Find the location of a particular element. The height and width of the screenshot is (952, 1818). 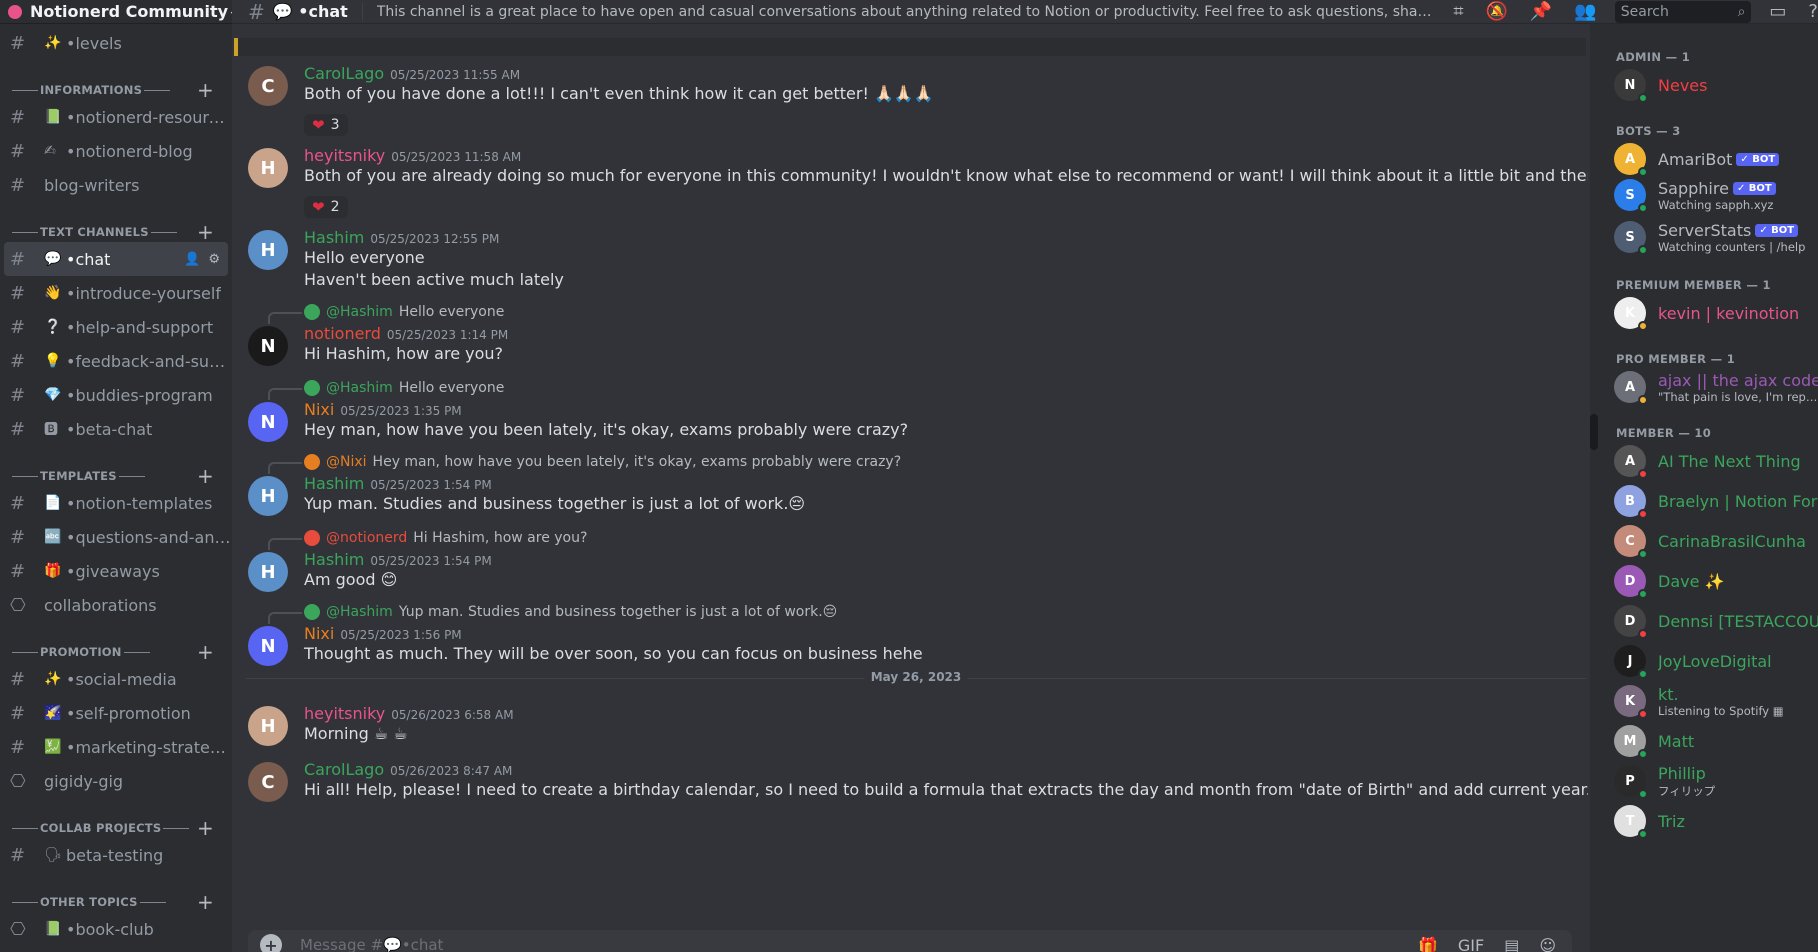

help-icon: ? is located at coordinates (1813, 11).